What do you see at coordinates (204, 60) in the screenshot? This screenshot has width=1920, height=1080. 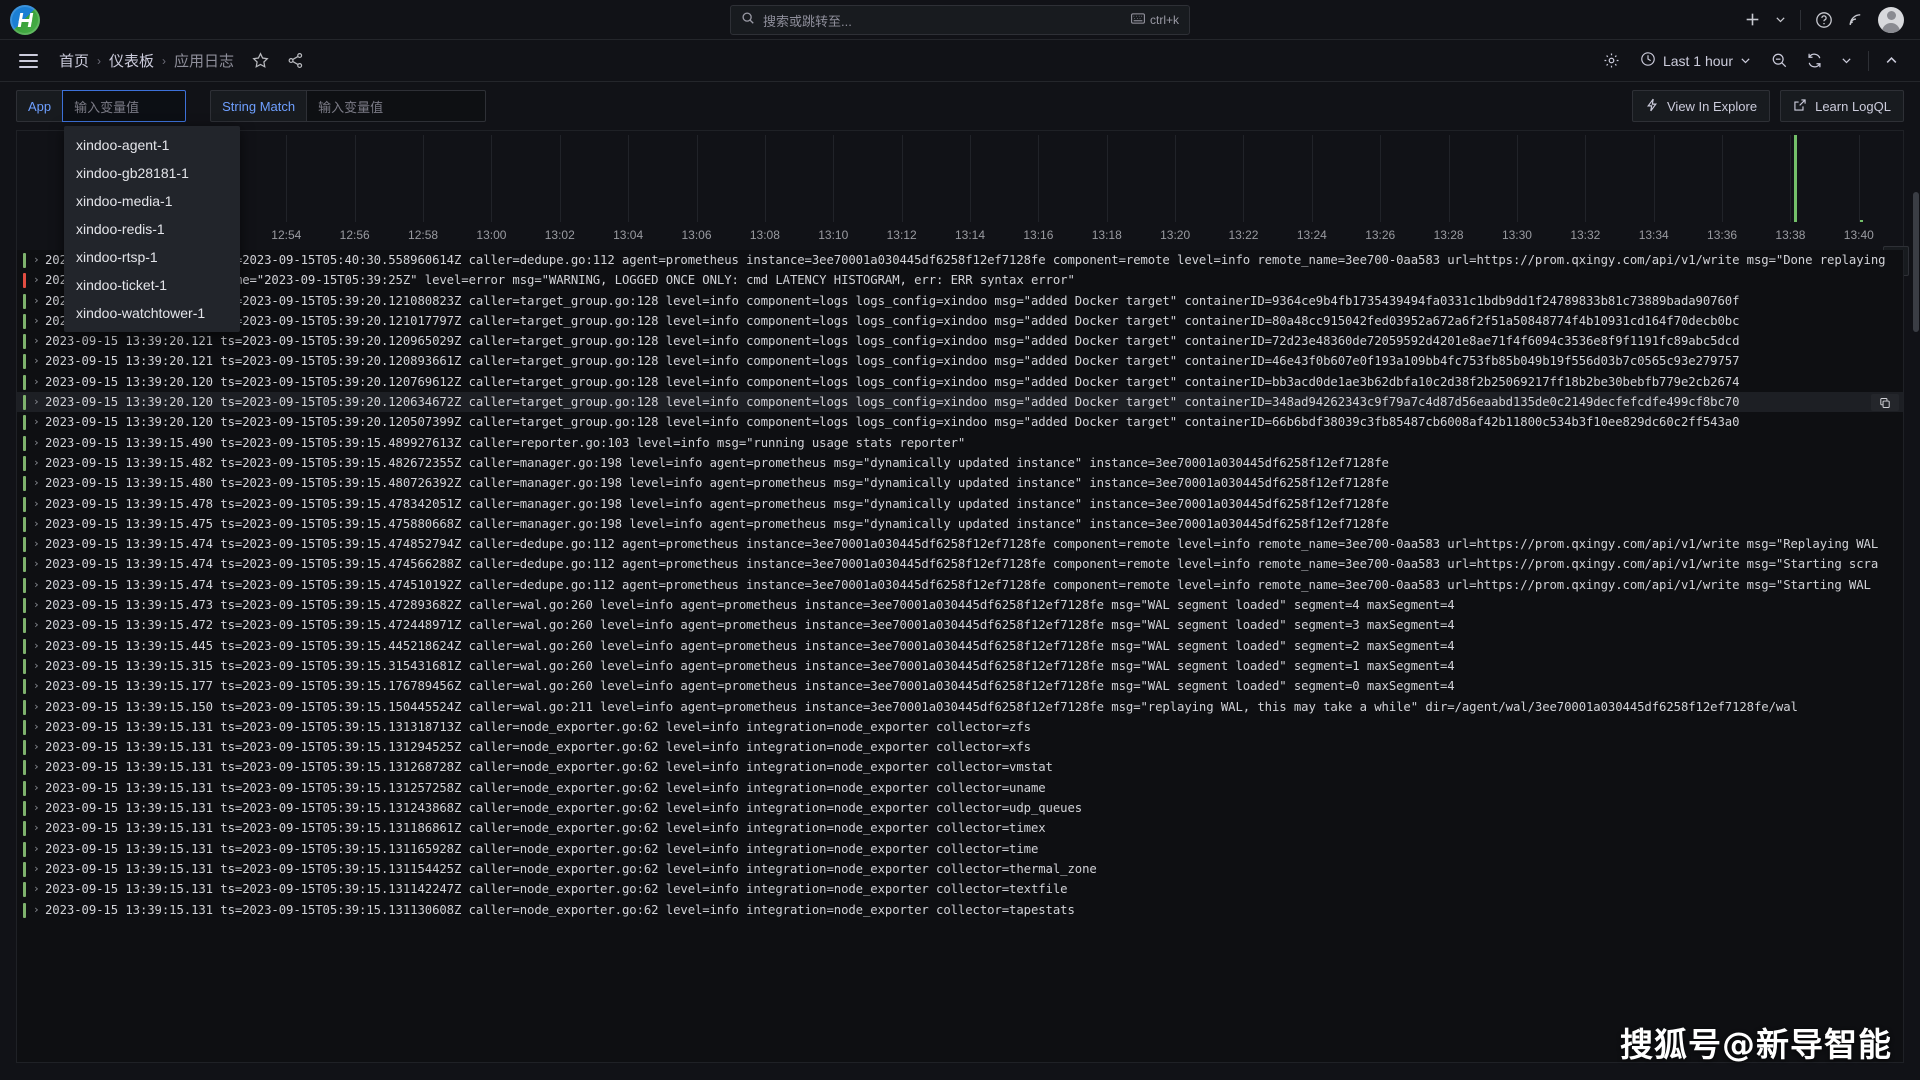 I see `breadcrumb-item-app-logs: 应用日志` at bounding box center [204, 60].